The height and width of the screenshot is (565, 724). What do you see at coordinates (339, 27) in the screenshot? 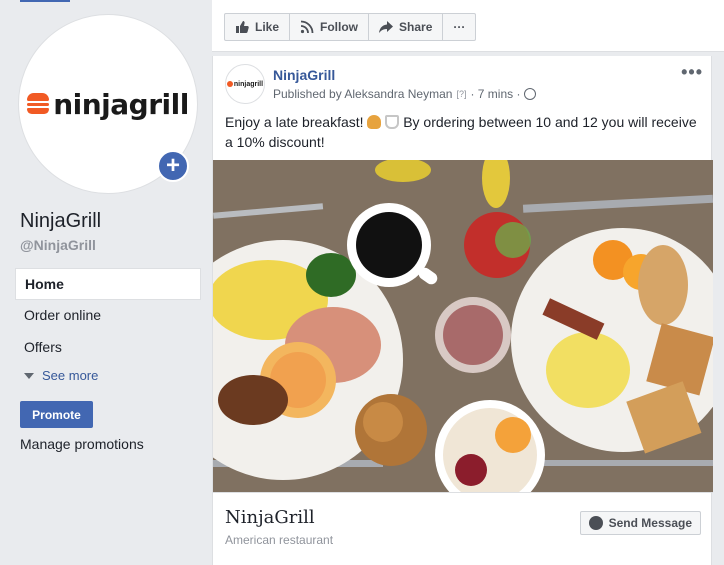
I see `follow-label: Follow` at bounding box center [339, 27].